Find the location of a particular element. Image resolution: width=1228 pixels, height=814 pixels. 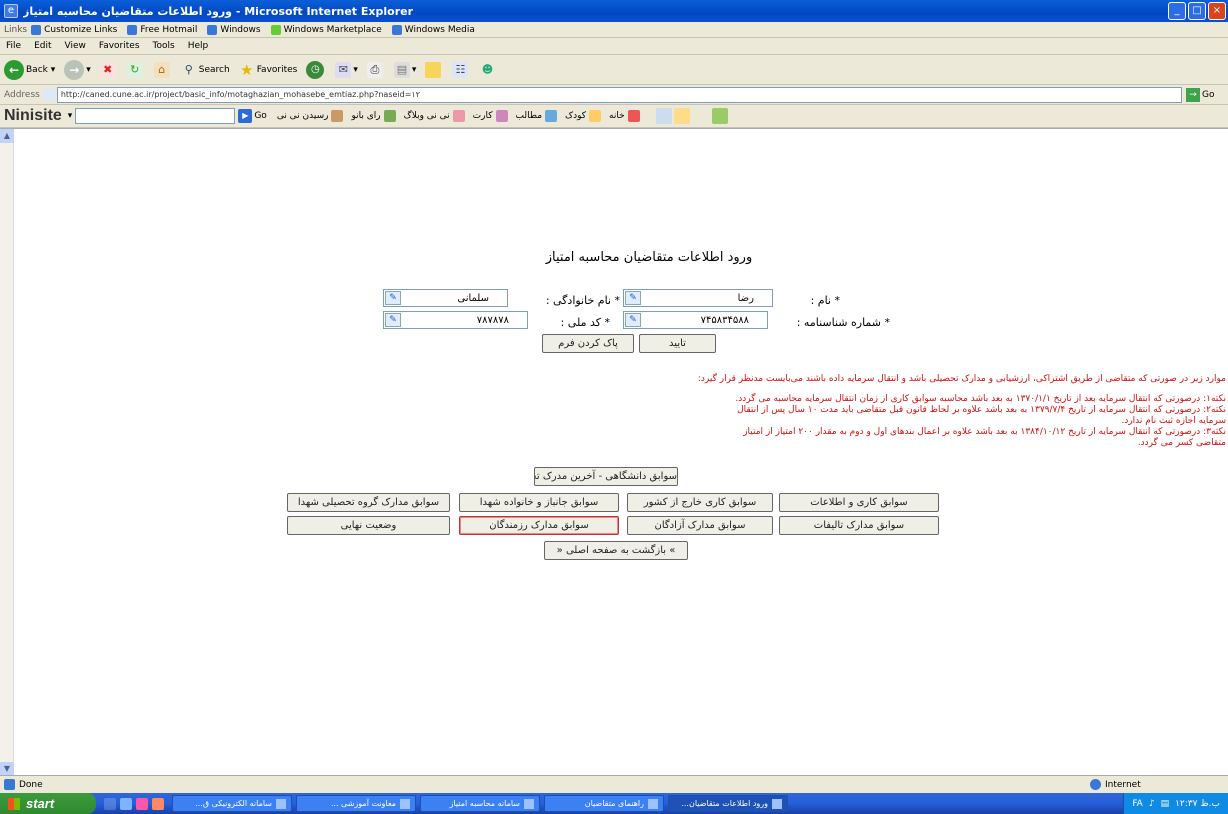

ninisite-item: کارت is located at coordinates (490, 116).